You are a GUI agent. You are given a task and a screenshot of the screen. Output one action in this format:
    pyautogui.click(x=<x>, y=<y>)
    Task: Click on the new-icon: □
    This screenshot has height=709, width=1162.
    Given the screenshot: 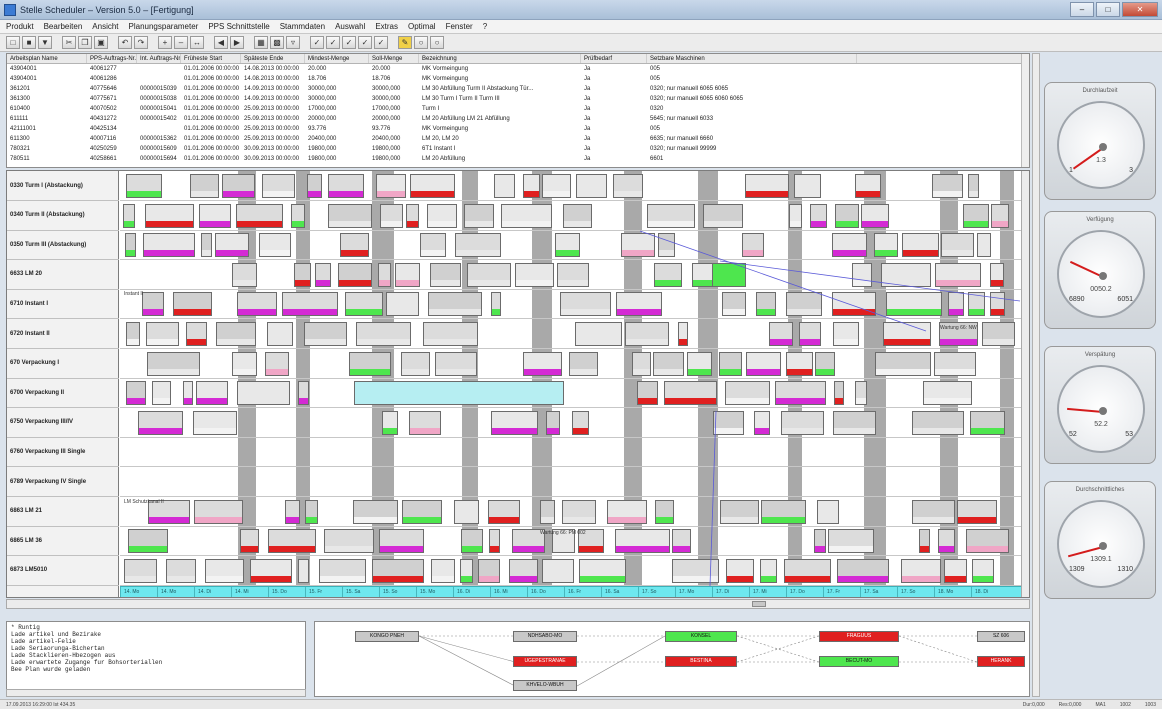 What is the action you would take?
    pyautogui.click(x=13, y=42)
    